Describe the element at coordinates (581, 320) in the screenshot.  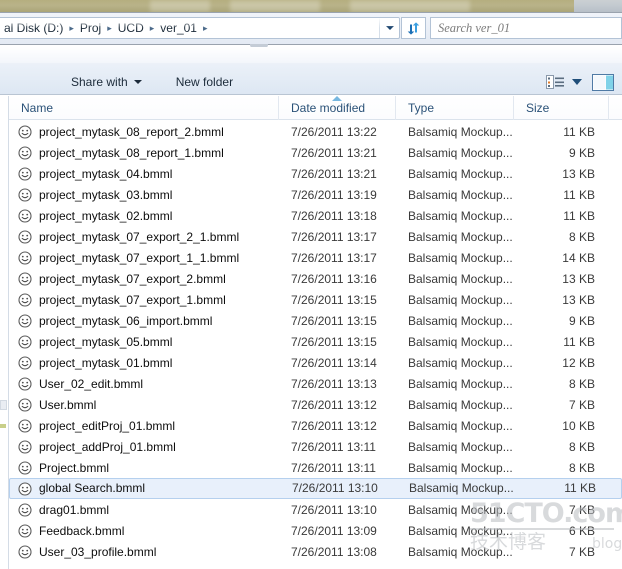
I see `file-size-label: 9 KB` at that location.